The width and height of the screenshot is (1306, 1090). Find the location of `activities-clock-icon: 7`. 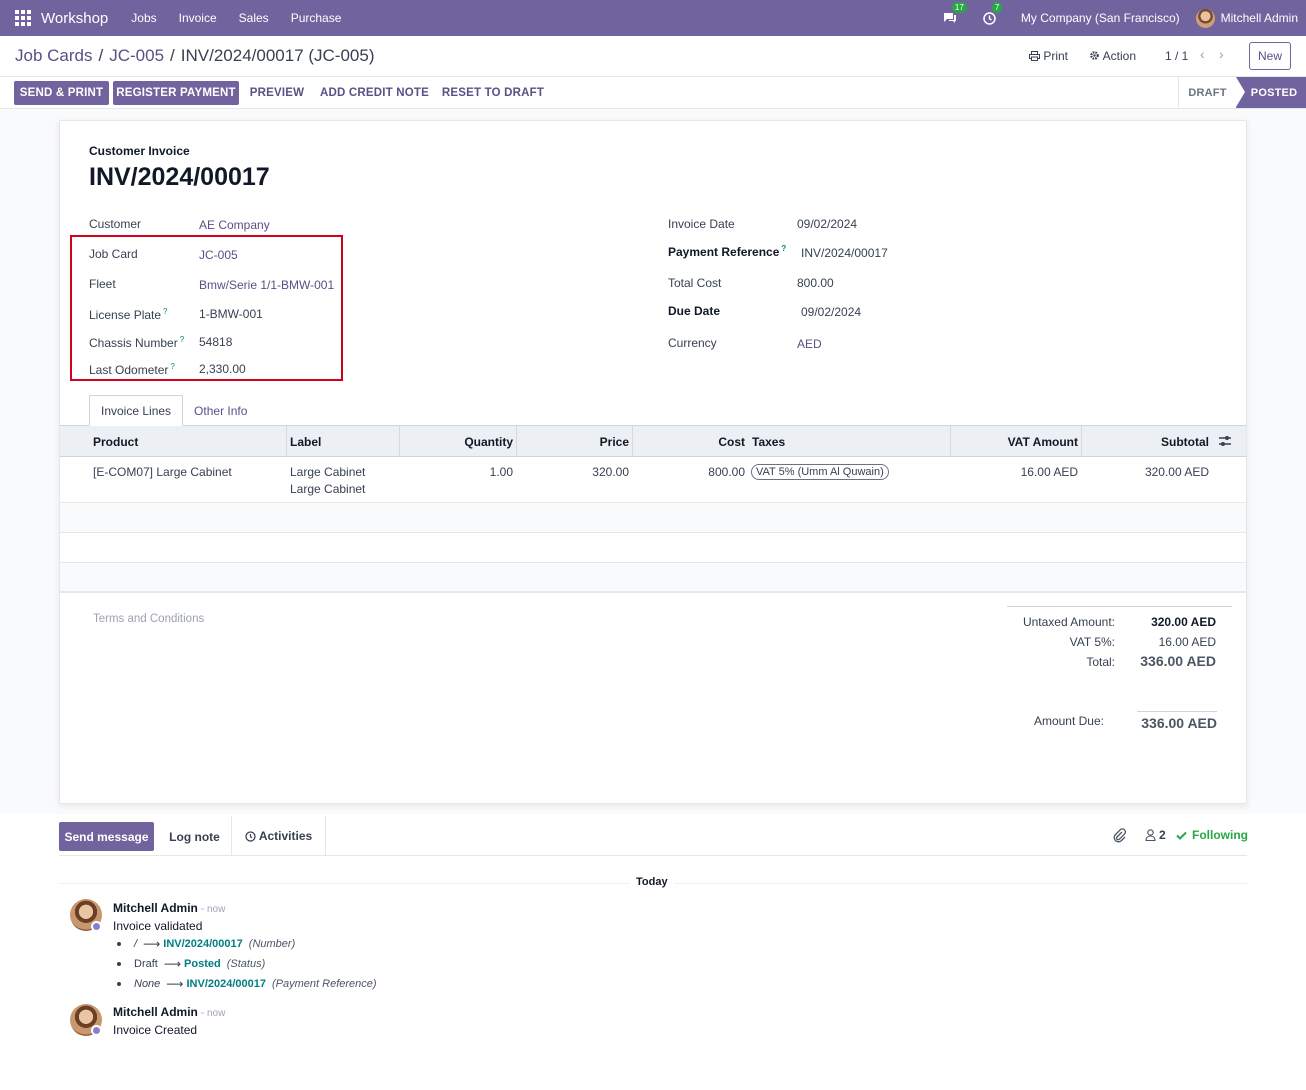

activities-clock-icon: 7 is located at coordinates (992, 14).